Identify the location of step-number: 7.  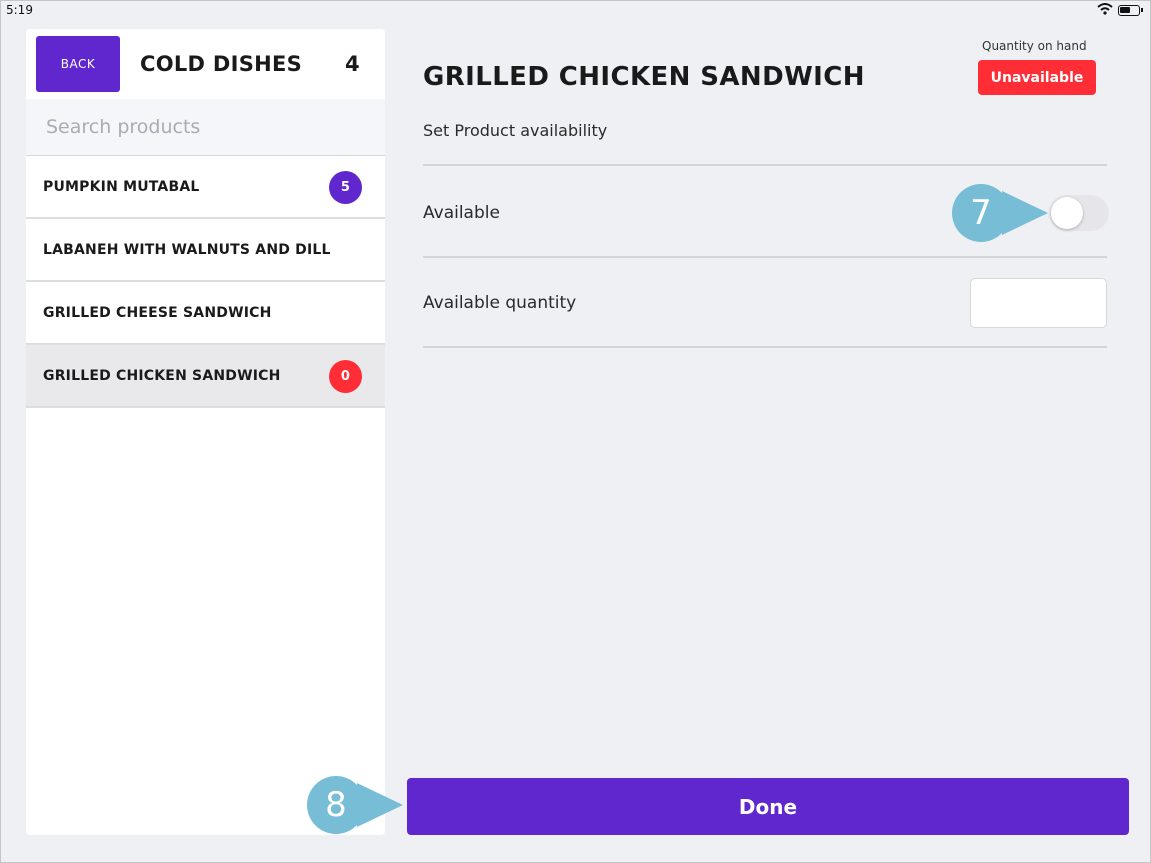
(981, 213).